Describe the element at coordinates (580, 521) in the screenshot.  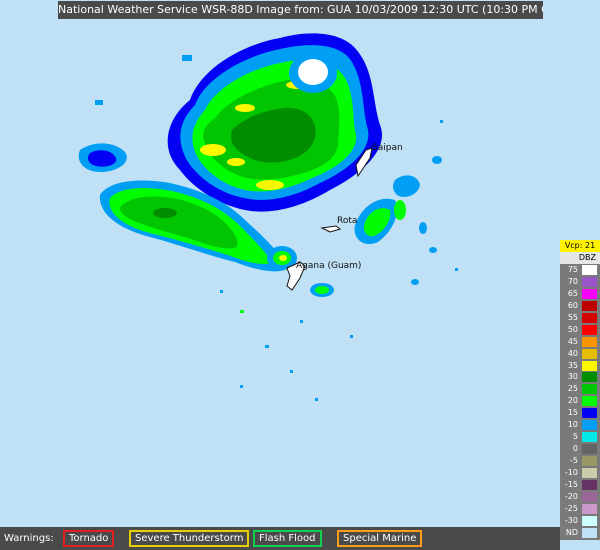
I see `legend-row: -30` at that location.